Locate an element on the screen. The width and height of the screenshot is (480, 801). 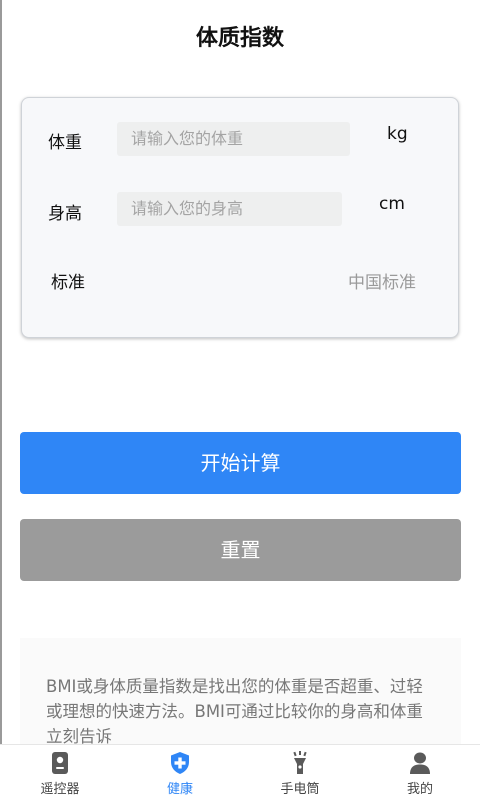
window-edge is located at coordinates (1, 400).